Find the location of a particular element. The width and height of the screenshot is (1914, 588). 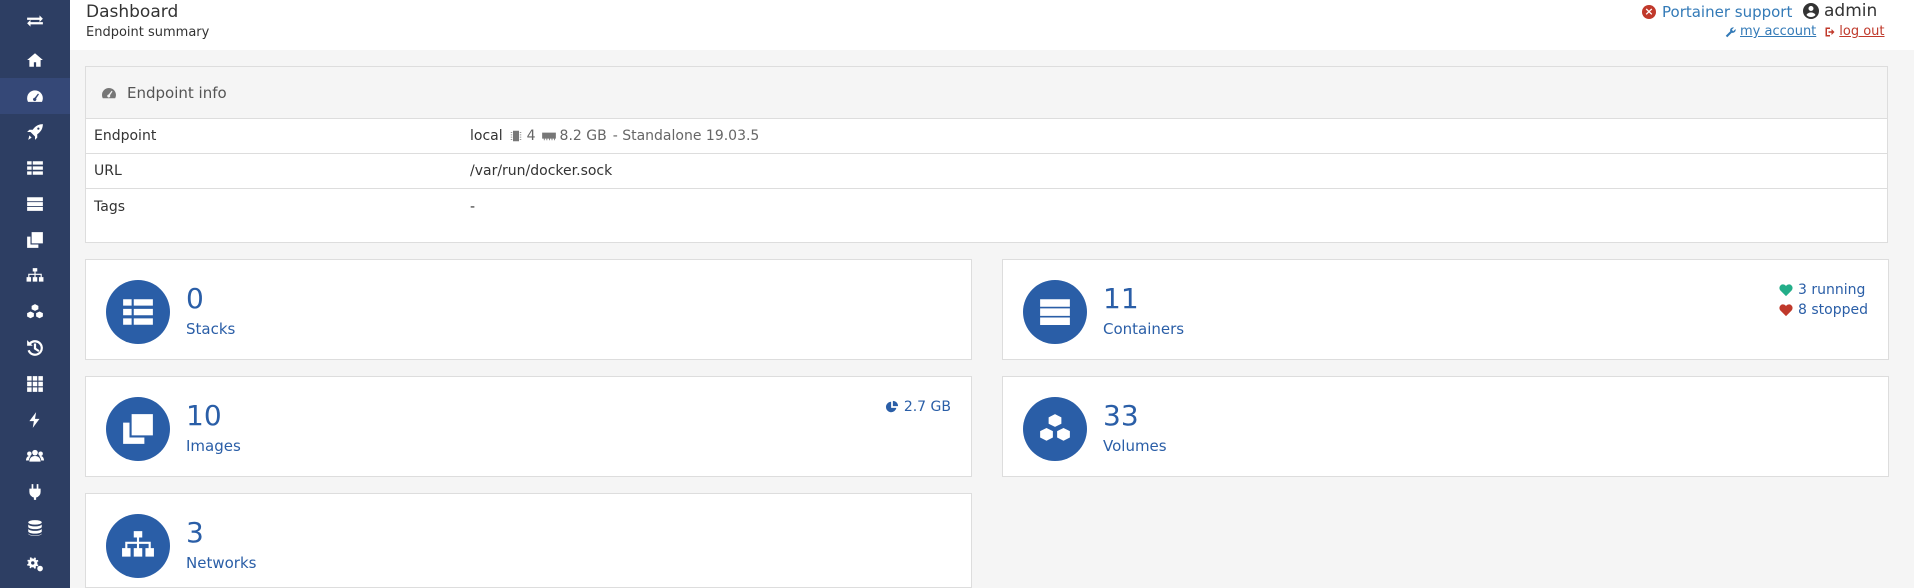

containers-widget: 11 Containers 3 running 8 stopped is located at coordinates (1445, 309).